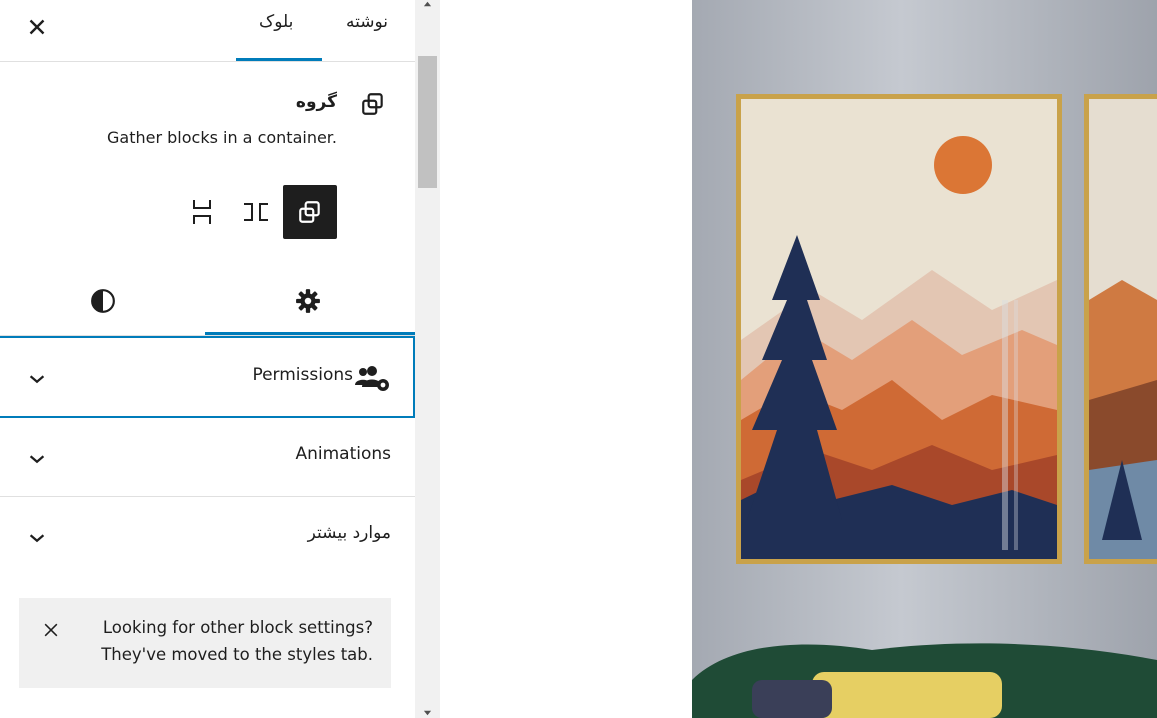 This screenshot has width=1157, height=718. Describe the element at coordinates (427, 4) in the screenshot. I see `scroll-up-arrow-icon` at that location.